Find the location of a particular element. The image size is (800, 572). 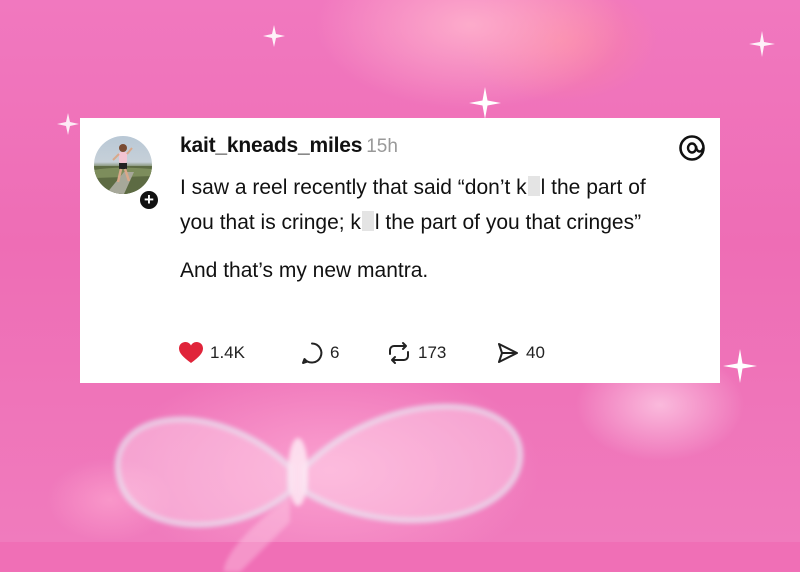

like-count: 1.4K is located at coordinates (227, 352).